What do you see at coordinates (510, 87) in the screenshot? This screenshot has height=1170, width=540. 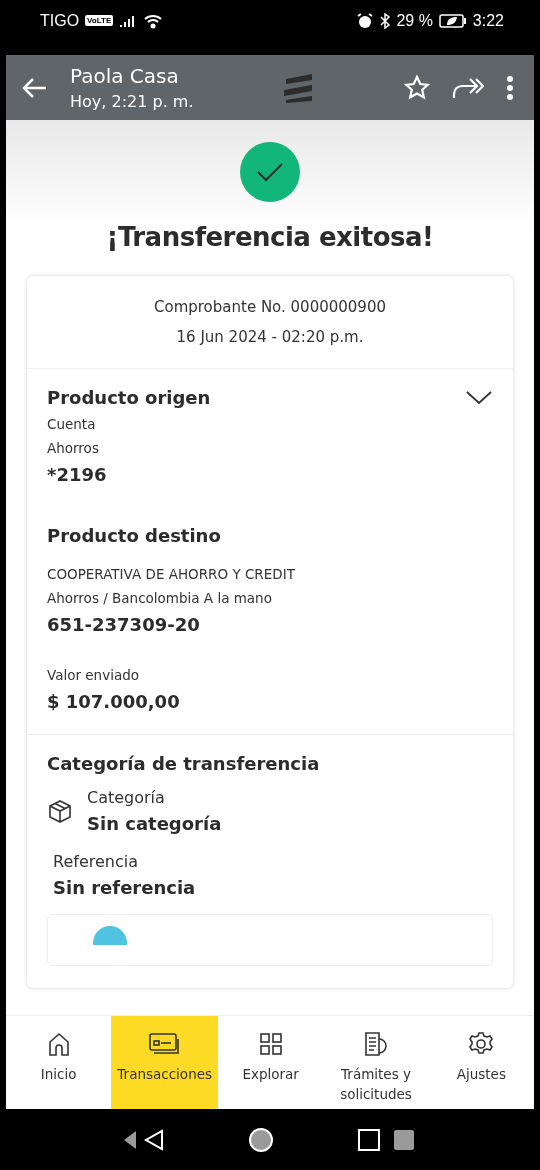 I see `more-options-icon` at bounding box center [510, 87].